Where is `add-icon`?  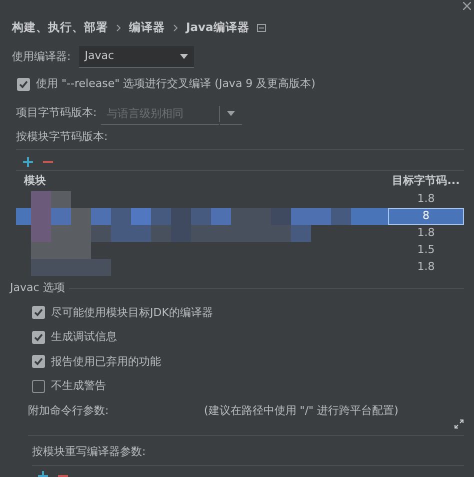
add-icon is located at coordinates (28, 162).